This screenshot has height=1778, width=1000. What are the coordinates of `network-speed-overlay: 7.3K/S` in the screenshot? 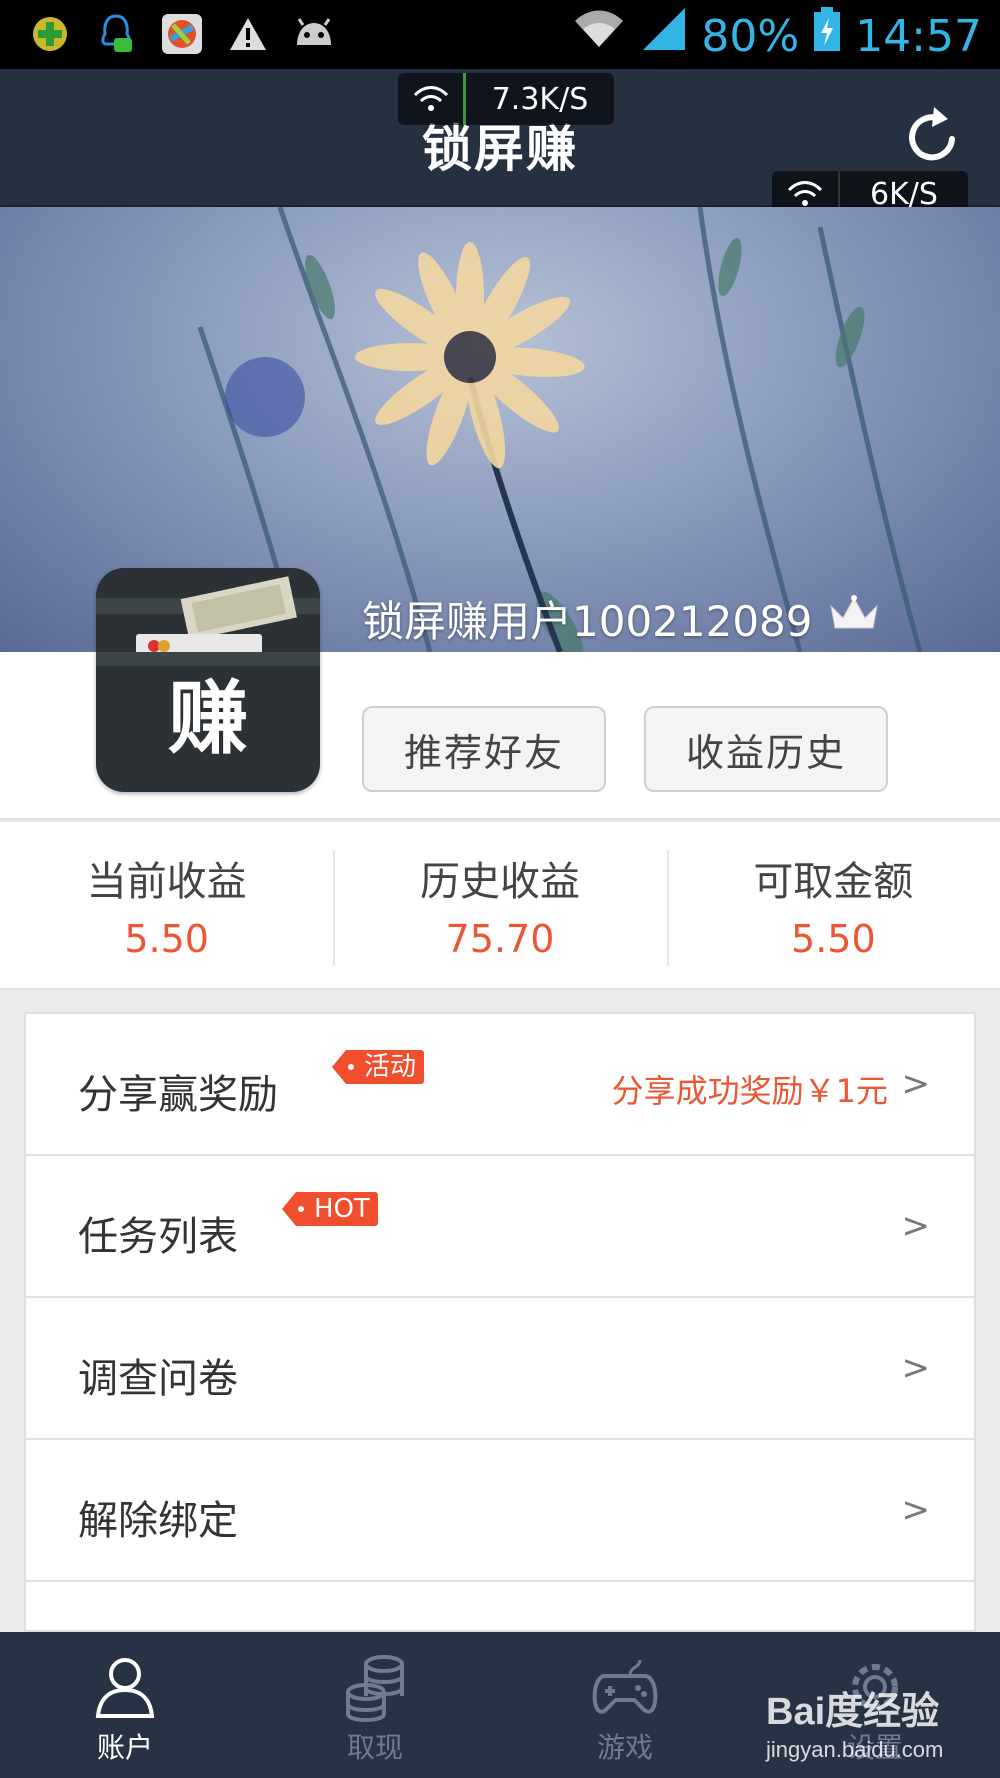 It's located at (506, 99).